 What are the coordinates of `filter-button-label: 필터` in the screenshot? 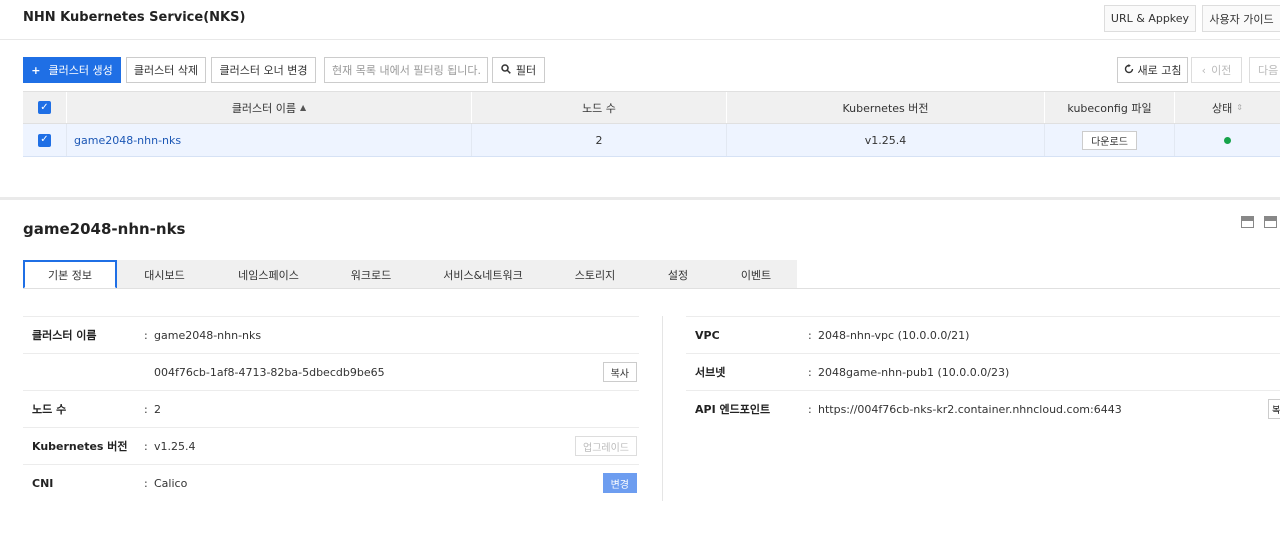 It's located at (526, 70).